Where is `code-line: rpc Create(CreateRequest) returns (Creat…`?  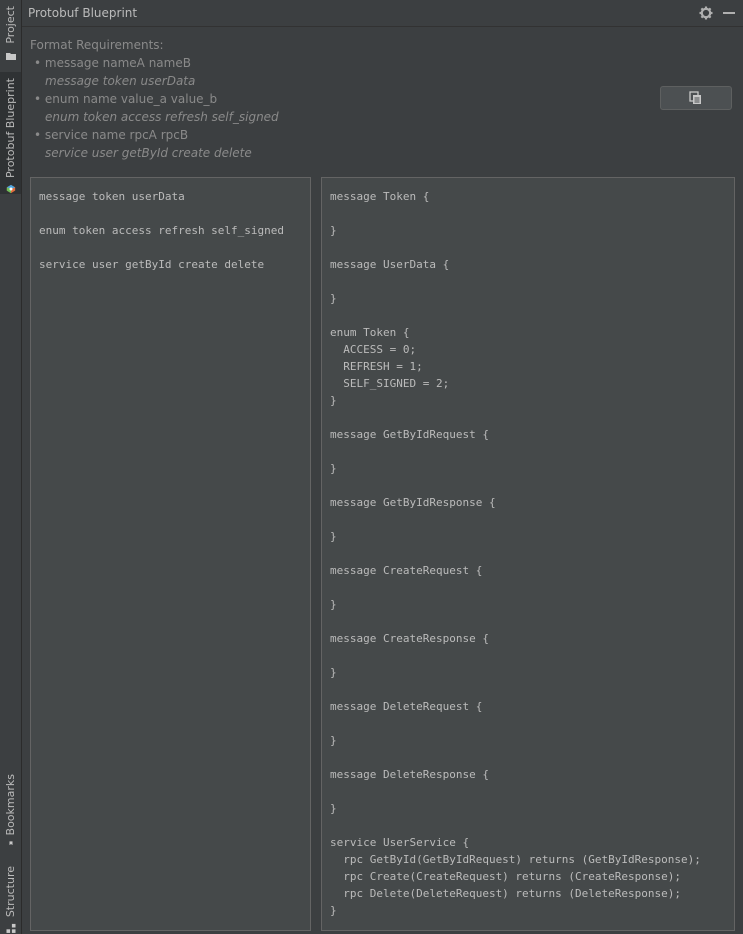
code-line: rpc Create(CreateRequest) returns (Creat… is located at coordinates (505, 876).